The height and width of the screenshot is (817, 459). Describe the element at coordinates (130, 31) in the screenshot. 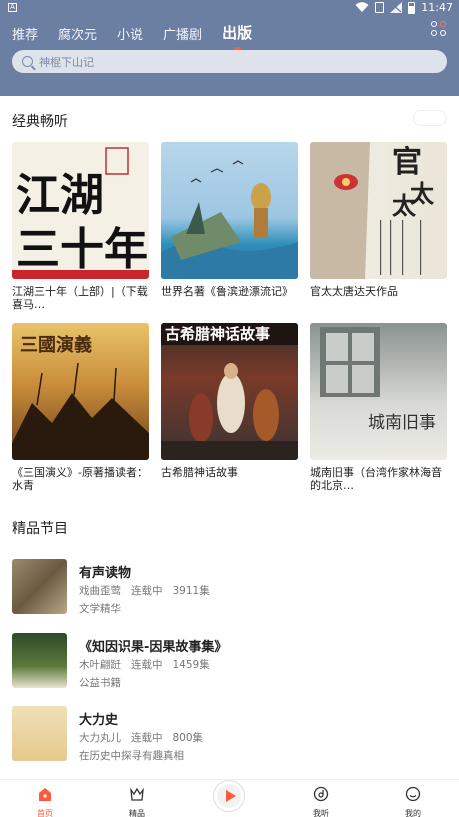

I see `tab-novel: 小说` at that location.